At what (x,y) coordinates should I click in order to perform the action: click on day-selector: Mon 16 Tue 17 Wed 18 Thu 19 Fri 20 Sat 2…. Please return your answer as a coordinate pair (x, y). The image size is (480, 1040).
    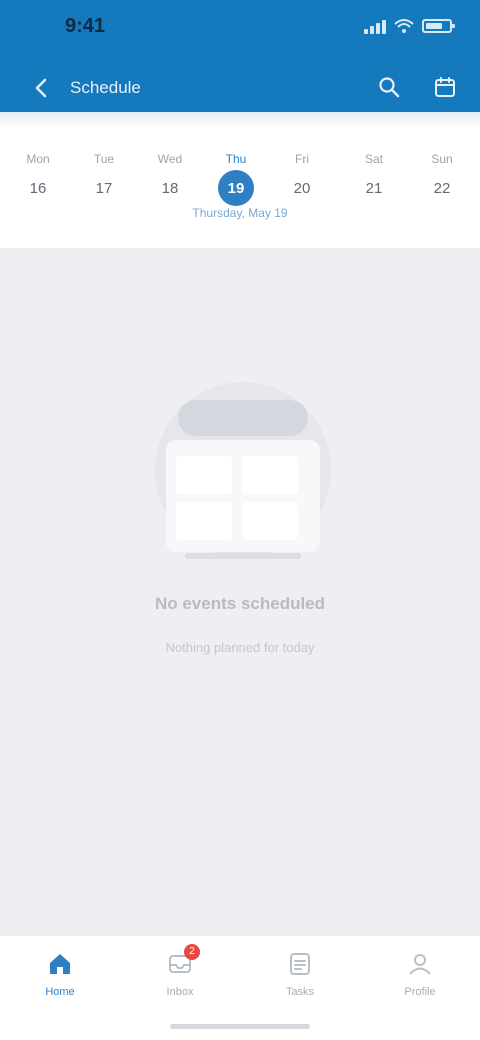
    Looking at the image, I should click on (240, 180).